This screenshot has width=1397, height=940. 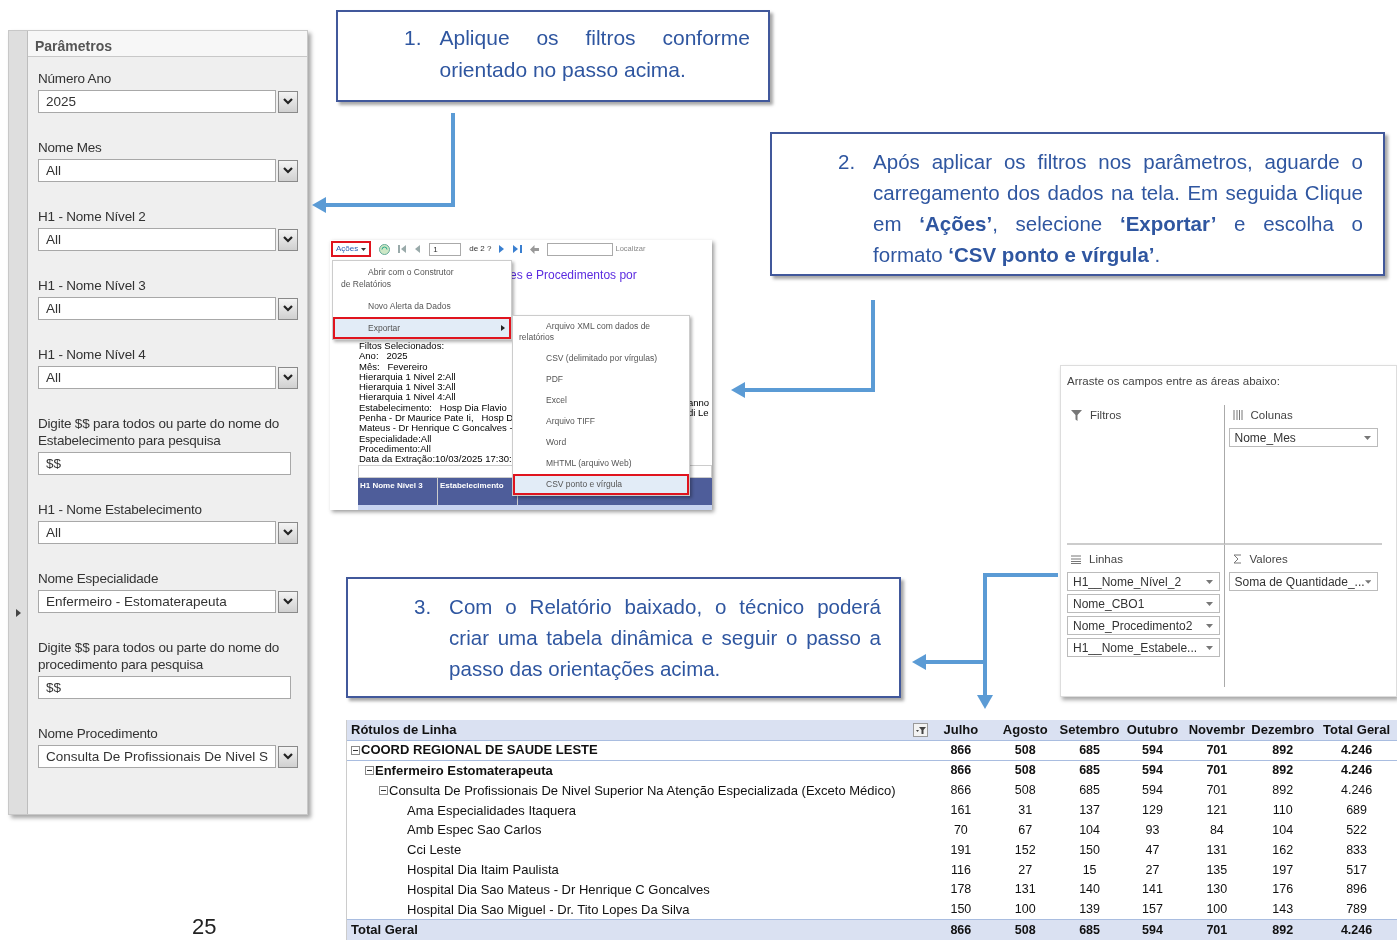 I want to click on column-header: Novembr, so click(x=1216, y=730).